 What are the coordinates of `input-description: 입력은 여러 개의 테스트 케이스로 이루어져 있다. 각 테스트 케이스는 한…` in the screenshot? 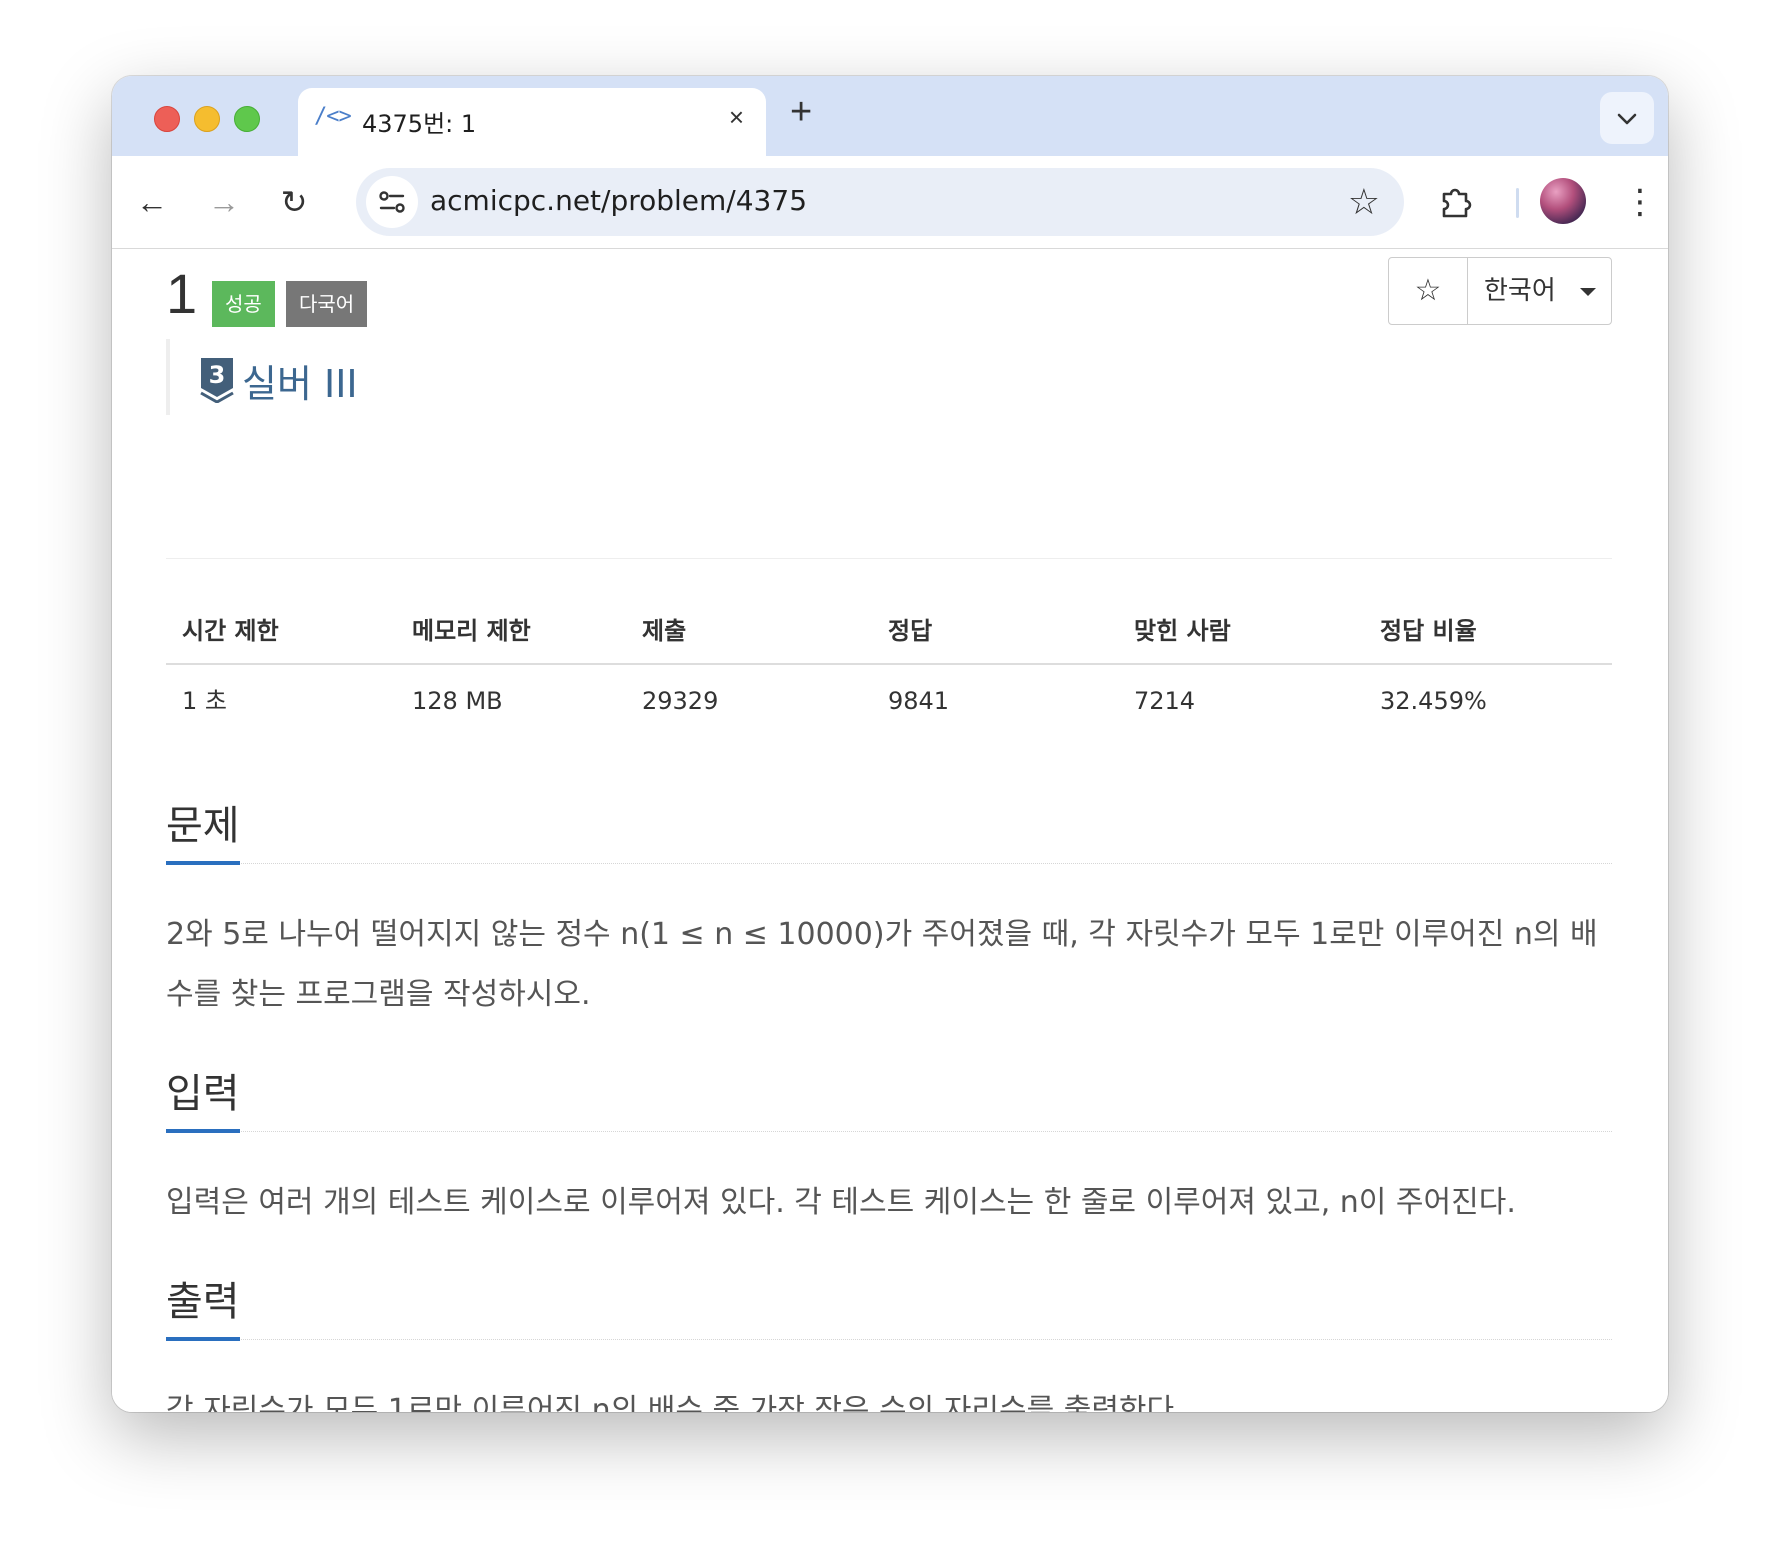 It's located at (841, 1202).